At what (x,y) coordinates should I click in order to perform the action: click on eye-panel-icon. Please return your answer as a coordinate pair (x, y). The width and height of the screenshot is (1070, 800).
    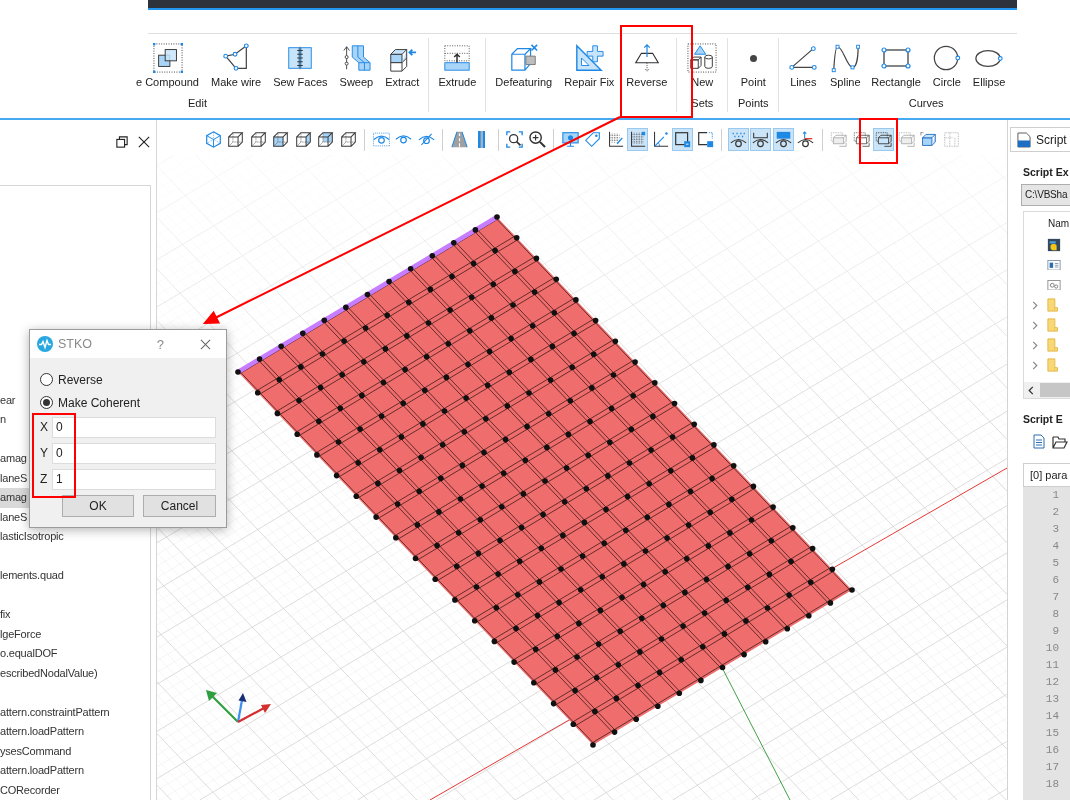
    Looking at the image, I should click on (783, 139).